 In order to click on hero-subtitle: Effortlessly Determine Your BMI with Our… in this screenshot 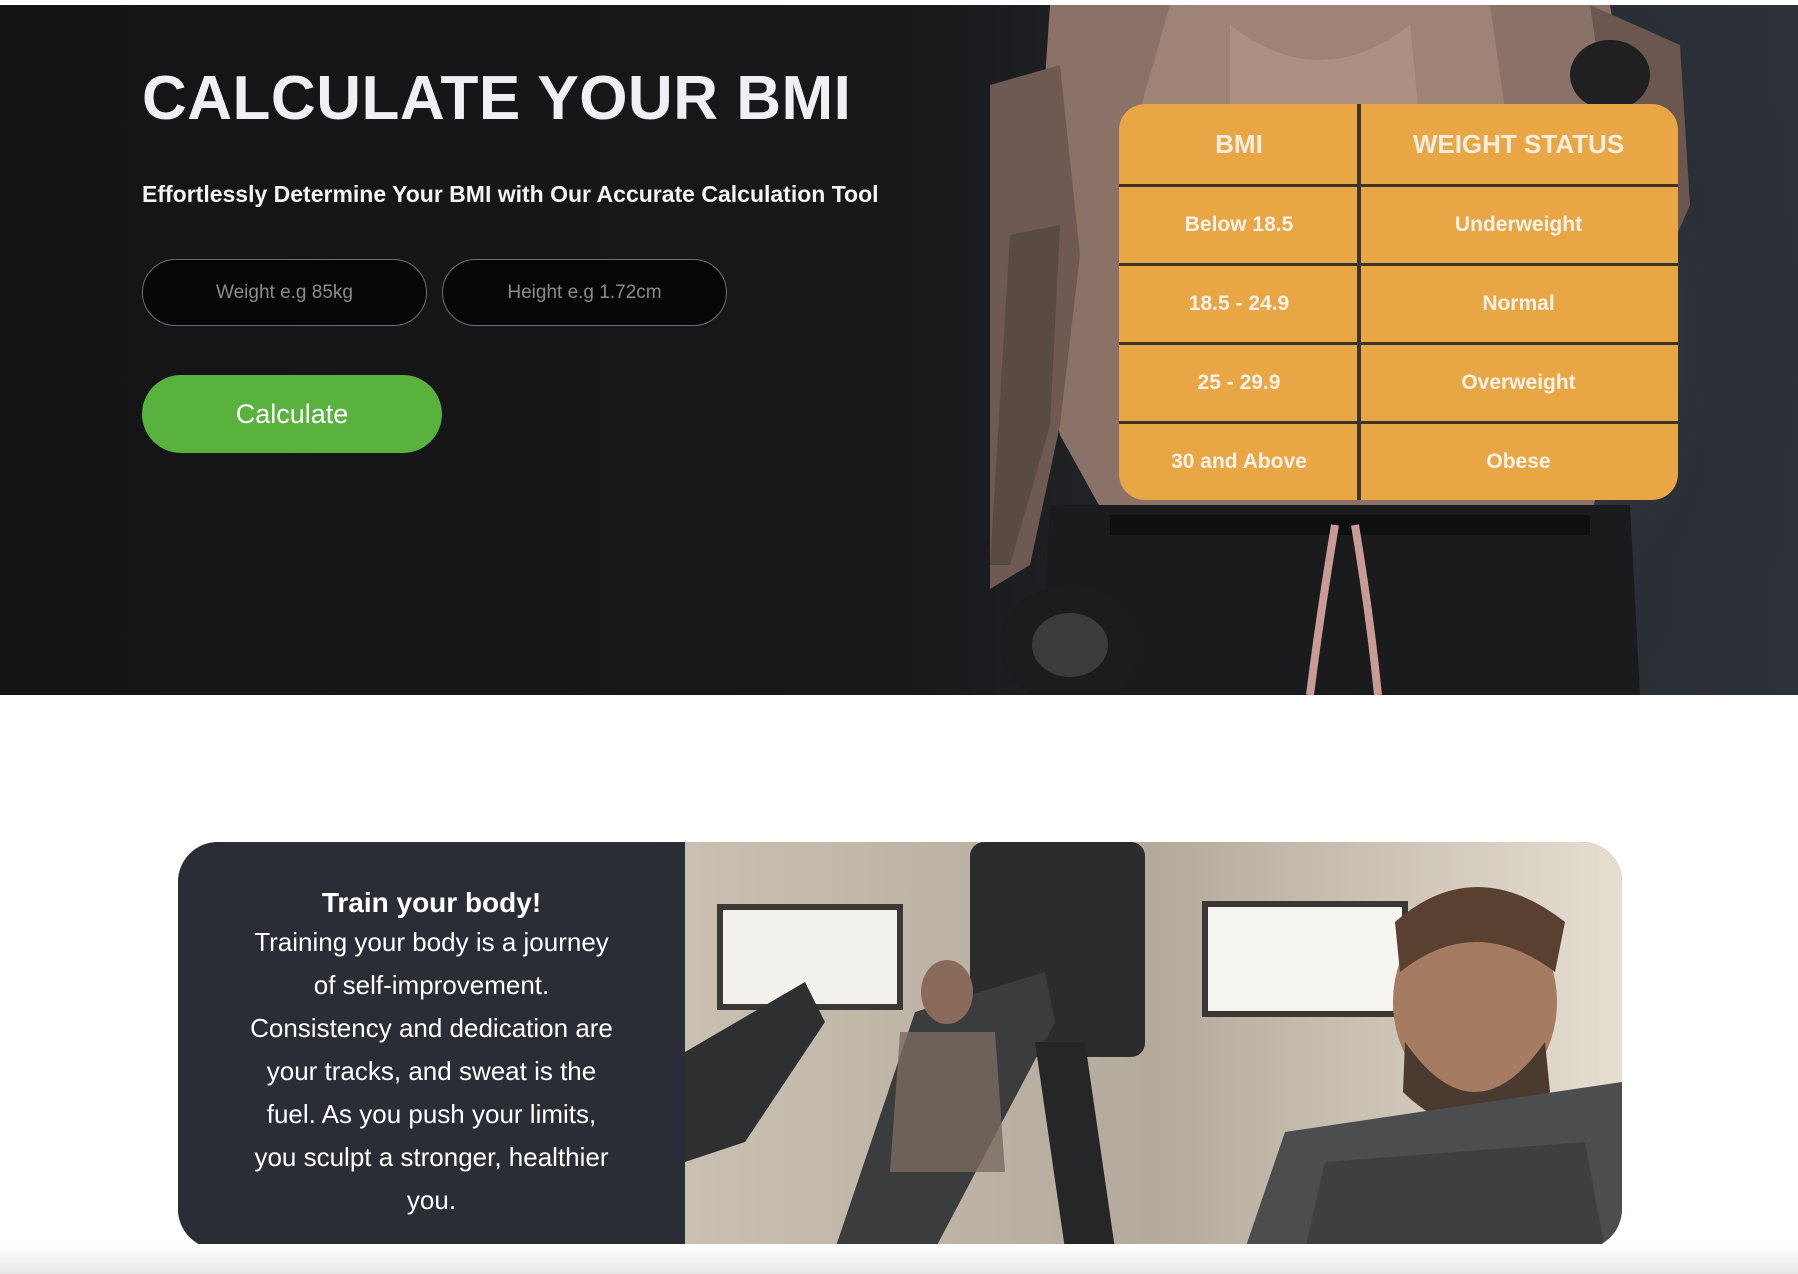, I will do `click(510, 194)`.